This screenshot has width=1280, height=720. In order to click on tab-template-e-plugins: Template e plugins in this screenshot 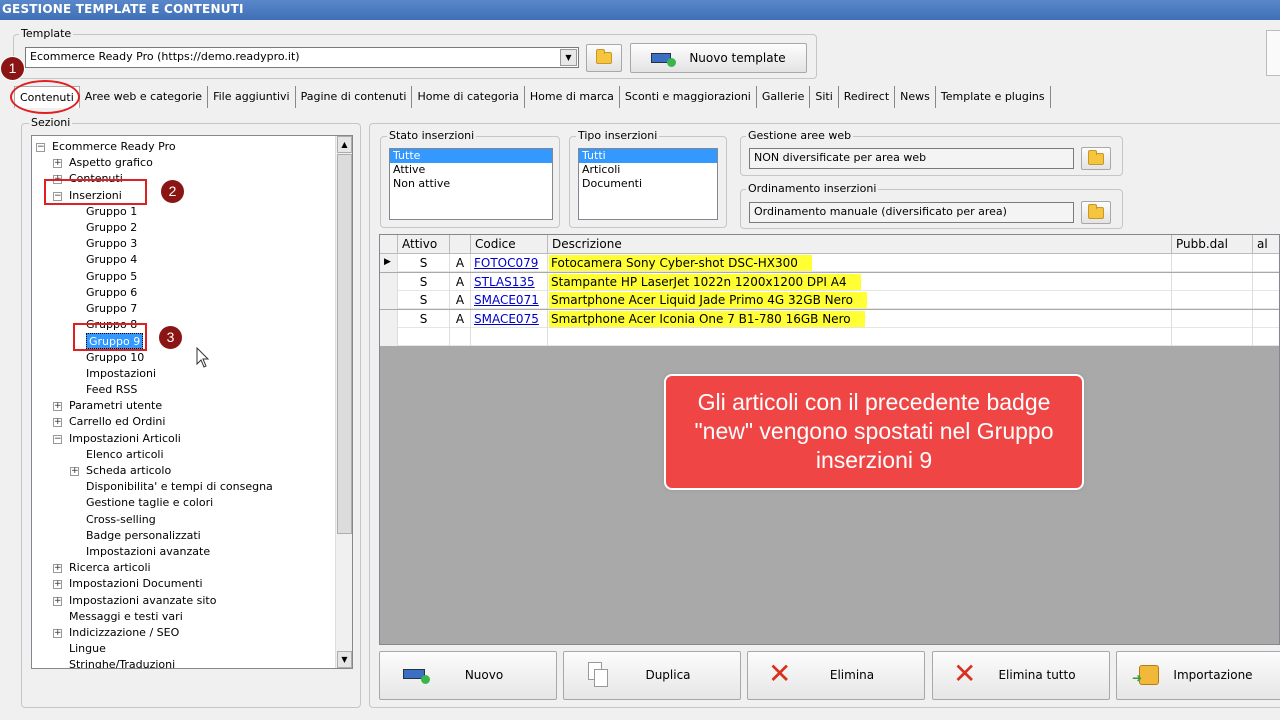, I will do `click(993, 97)`.